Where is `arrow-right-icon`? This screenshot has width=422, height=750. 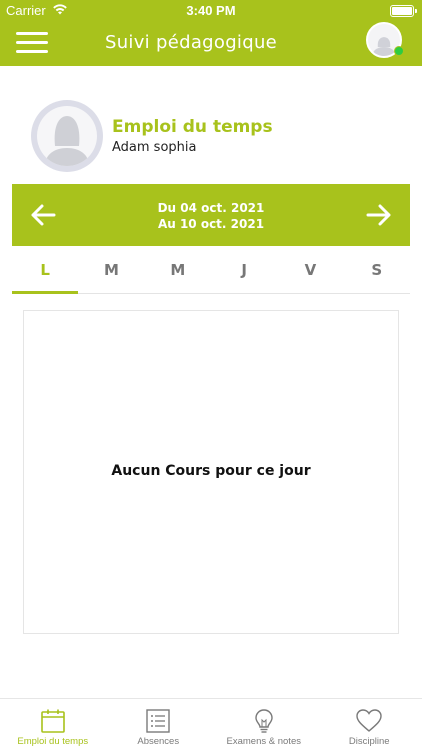 arrow-right-icon is located at coordinates (379, 215).